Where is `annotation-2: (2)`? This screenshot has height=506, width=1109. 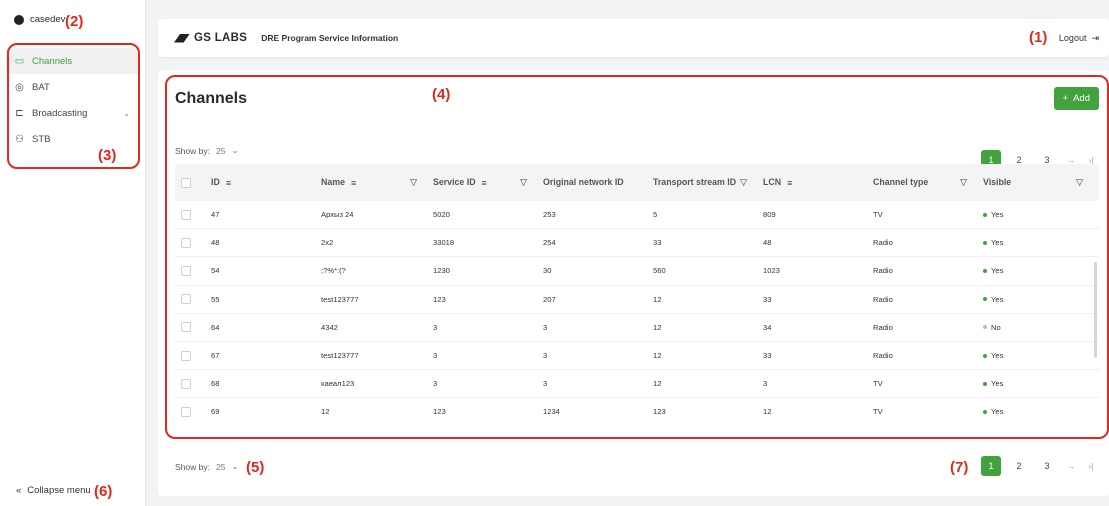 annotation-2: (2) is located at coordinates (74, 21).